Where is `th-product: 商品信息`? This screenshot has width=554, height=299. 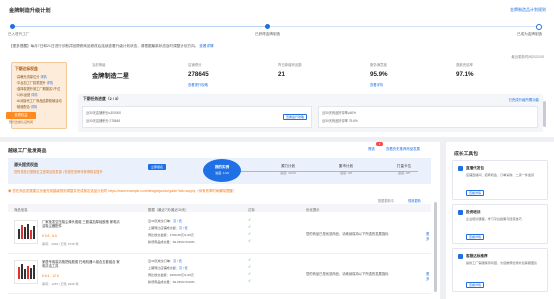
th-product: 商品信息 is located at coordinates (21, 209).